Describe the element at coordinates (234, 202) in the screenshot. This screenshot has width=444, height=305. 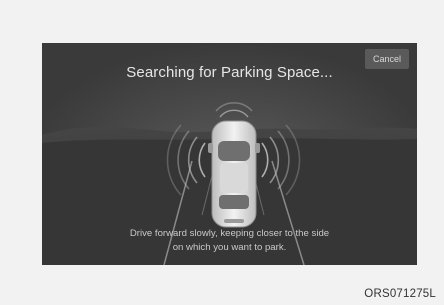
I see `rear-window` at that location.